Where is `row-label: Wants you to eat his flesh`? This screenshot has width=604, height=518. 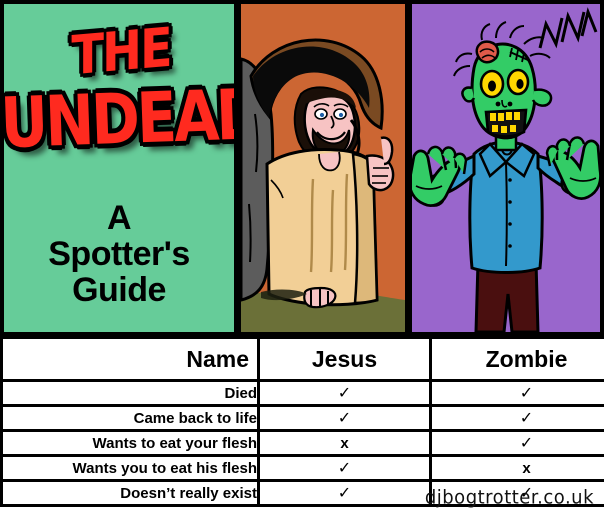
row-label: Wants you to eat his flesh is located at coordinates (130, 468).